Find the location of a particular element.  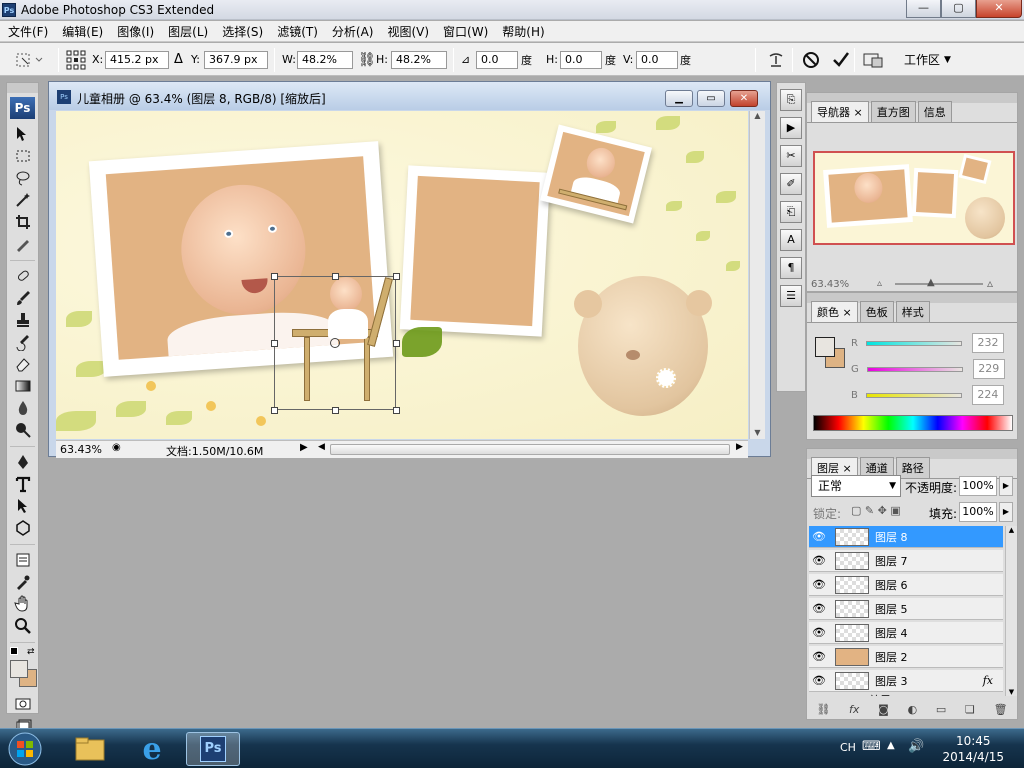

layer-mask-icon: ◙ is located at coordinates (883, 709).